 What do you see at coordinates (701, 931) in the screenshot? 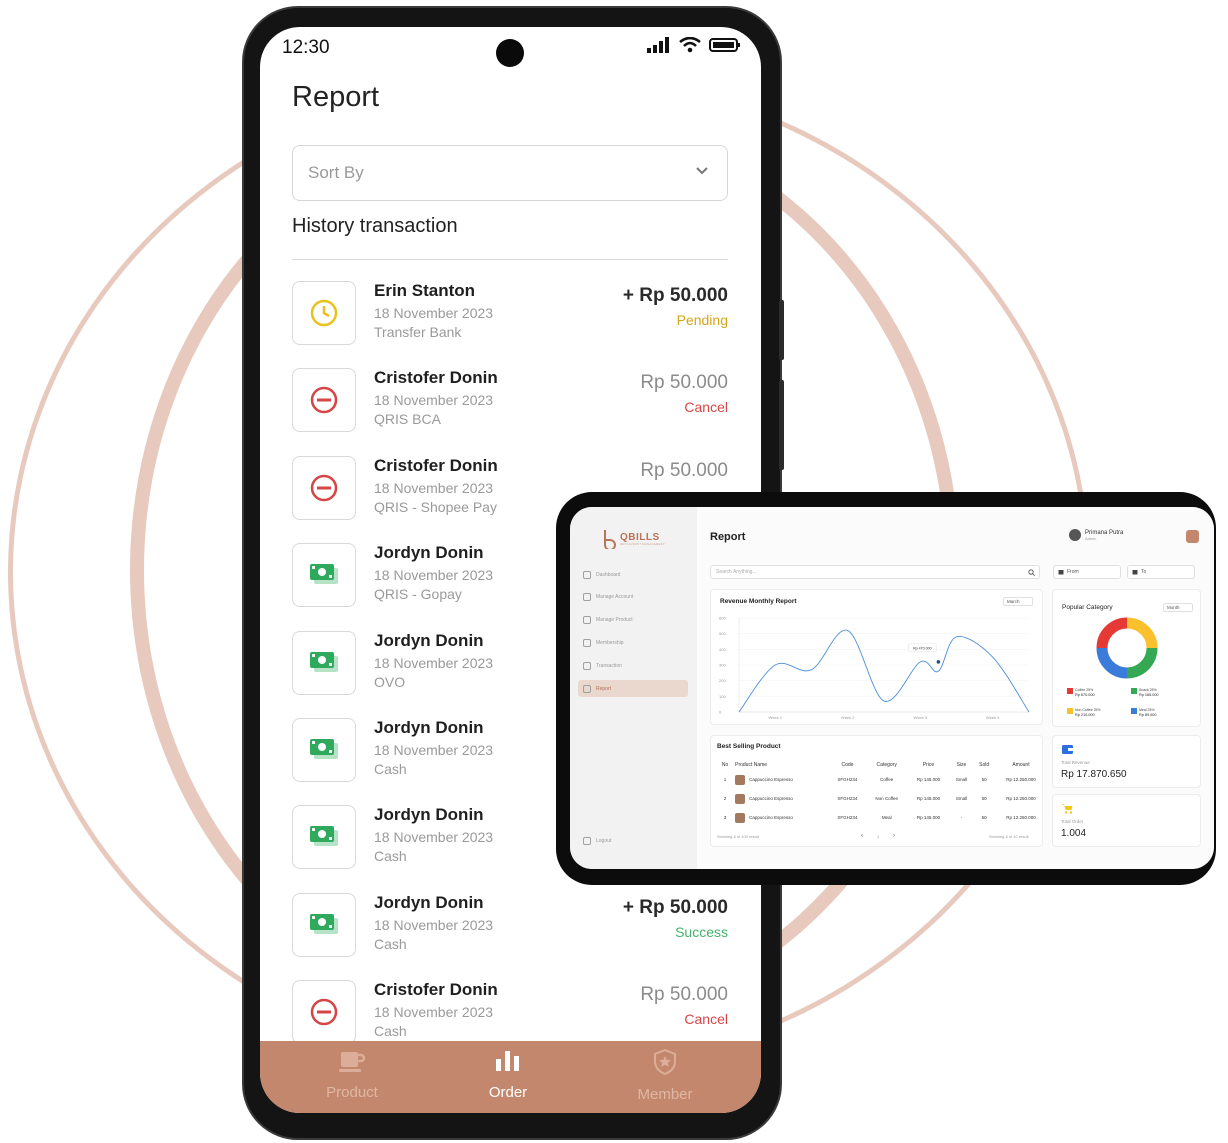
I see `transaction-status: Success` at bounding box center [701, 931].